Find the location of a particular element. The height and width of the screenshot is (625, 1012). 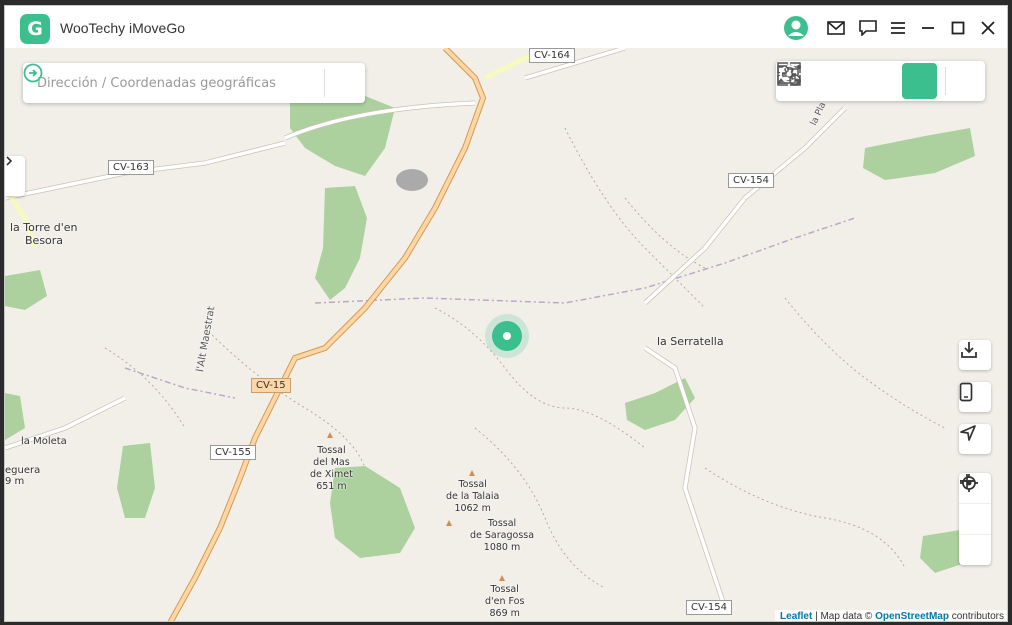

mail-icon is located at coordinates (836, 28).